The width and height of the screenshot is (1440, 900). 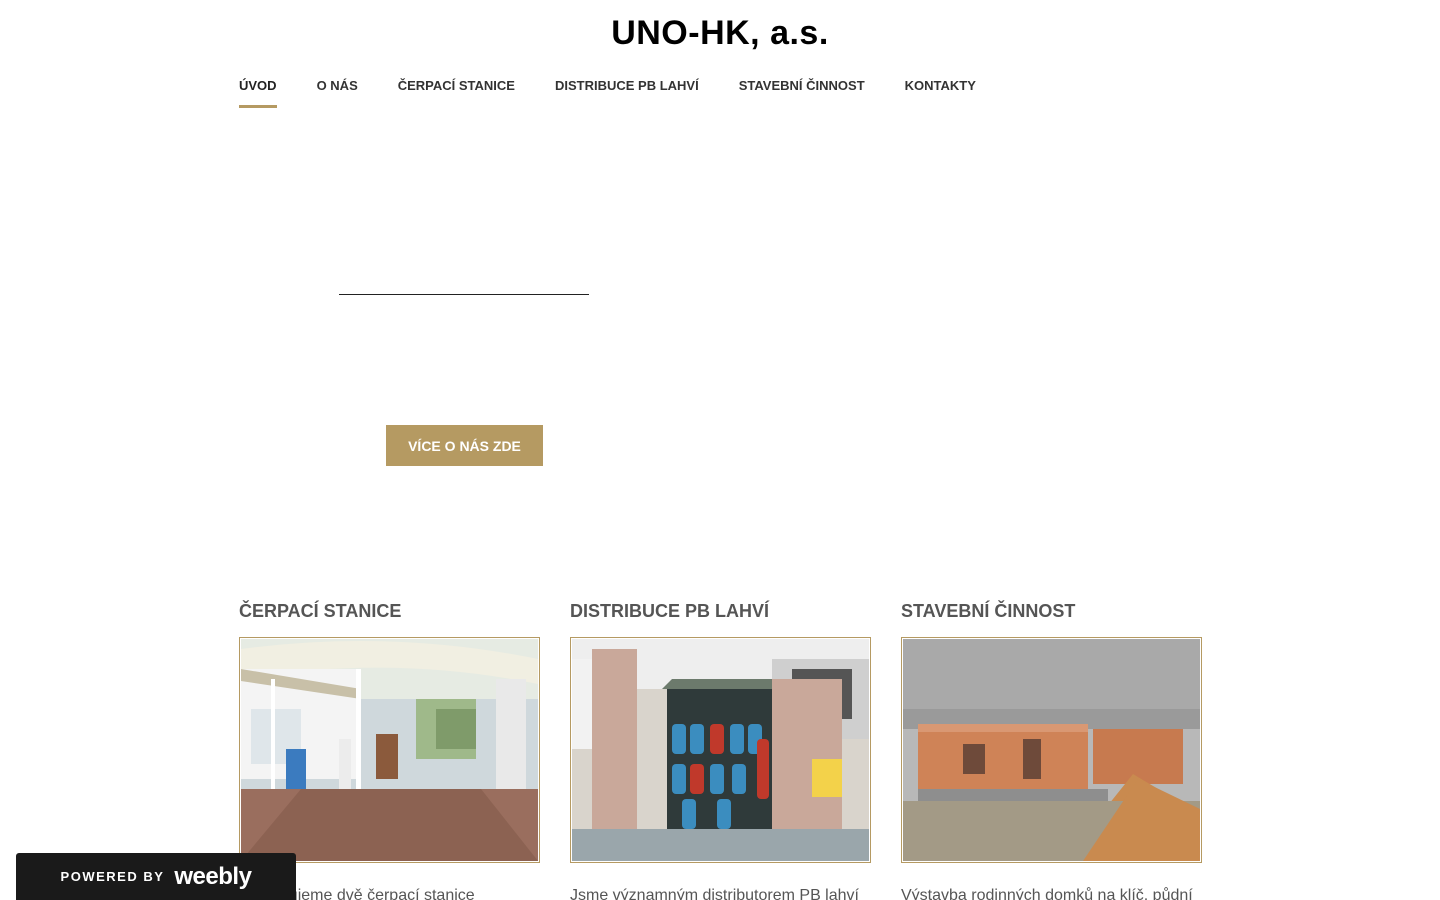 I want to click on nav-item-kontakty: KONTAKTY, so click(x=940, y=93).